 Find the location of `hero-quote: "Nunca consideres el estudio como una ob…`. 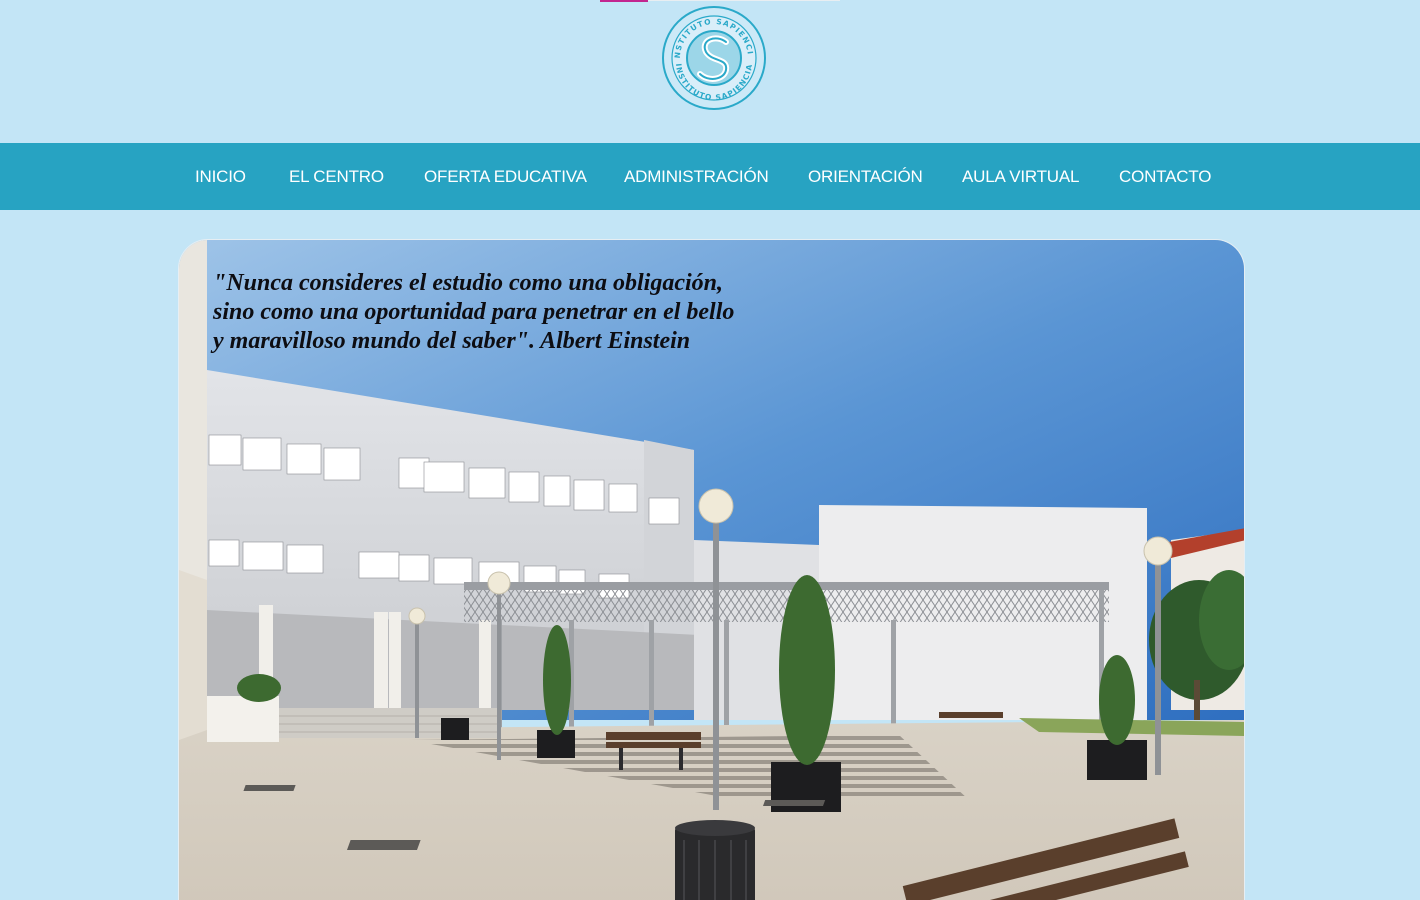

hero-quote: "Nunca consideres el estudio como una ob… is located at coordinates (474, 312).